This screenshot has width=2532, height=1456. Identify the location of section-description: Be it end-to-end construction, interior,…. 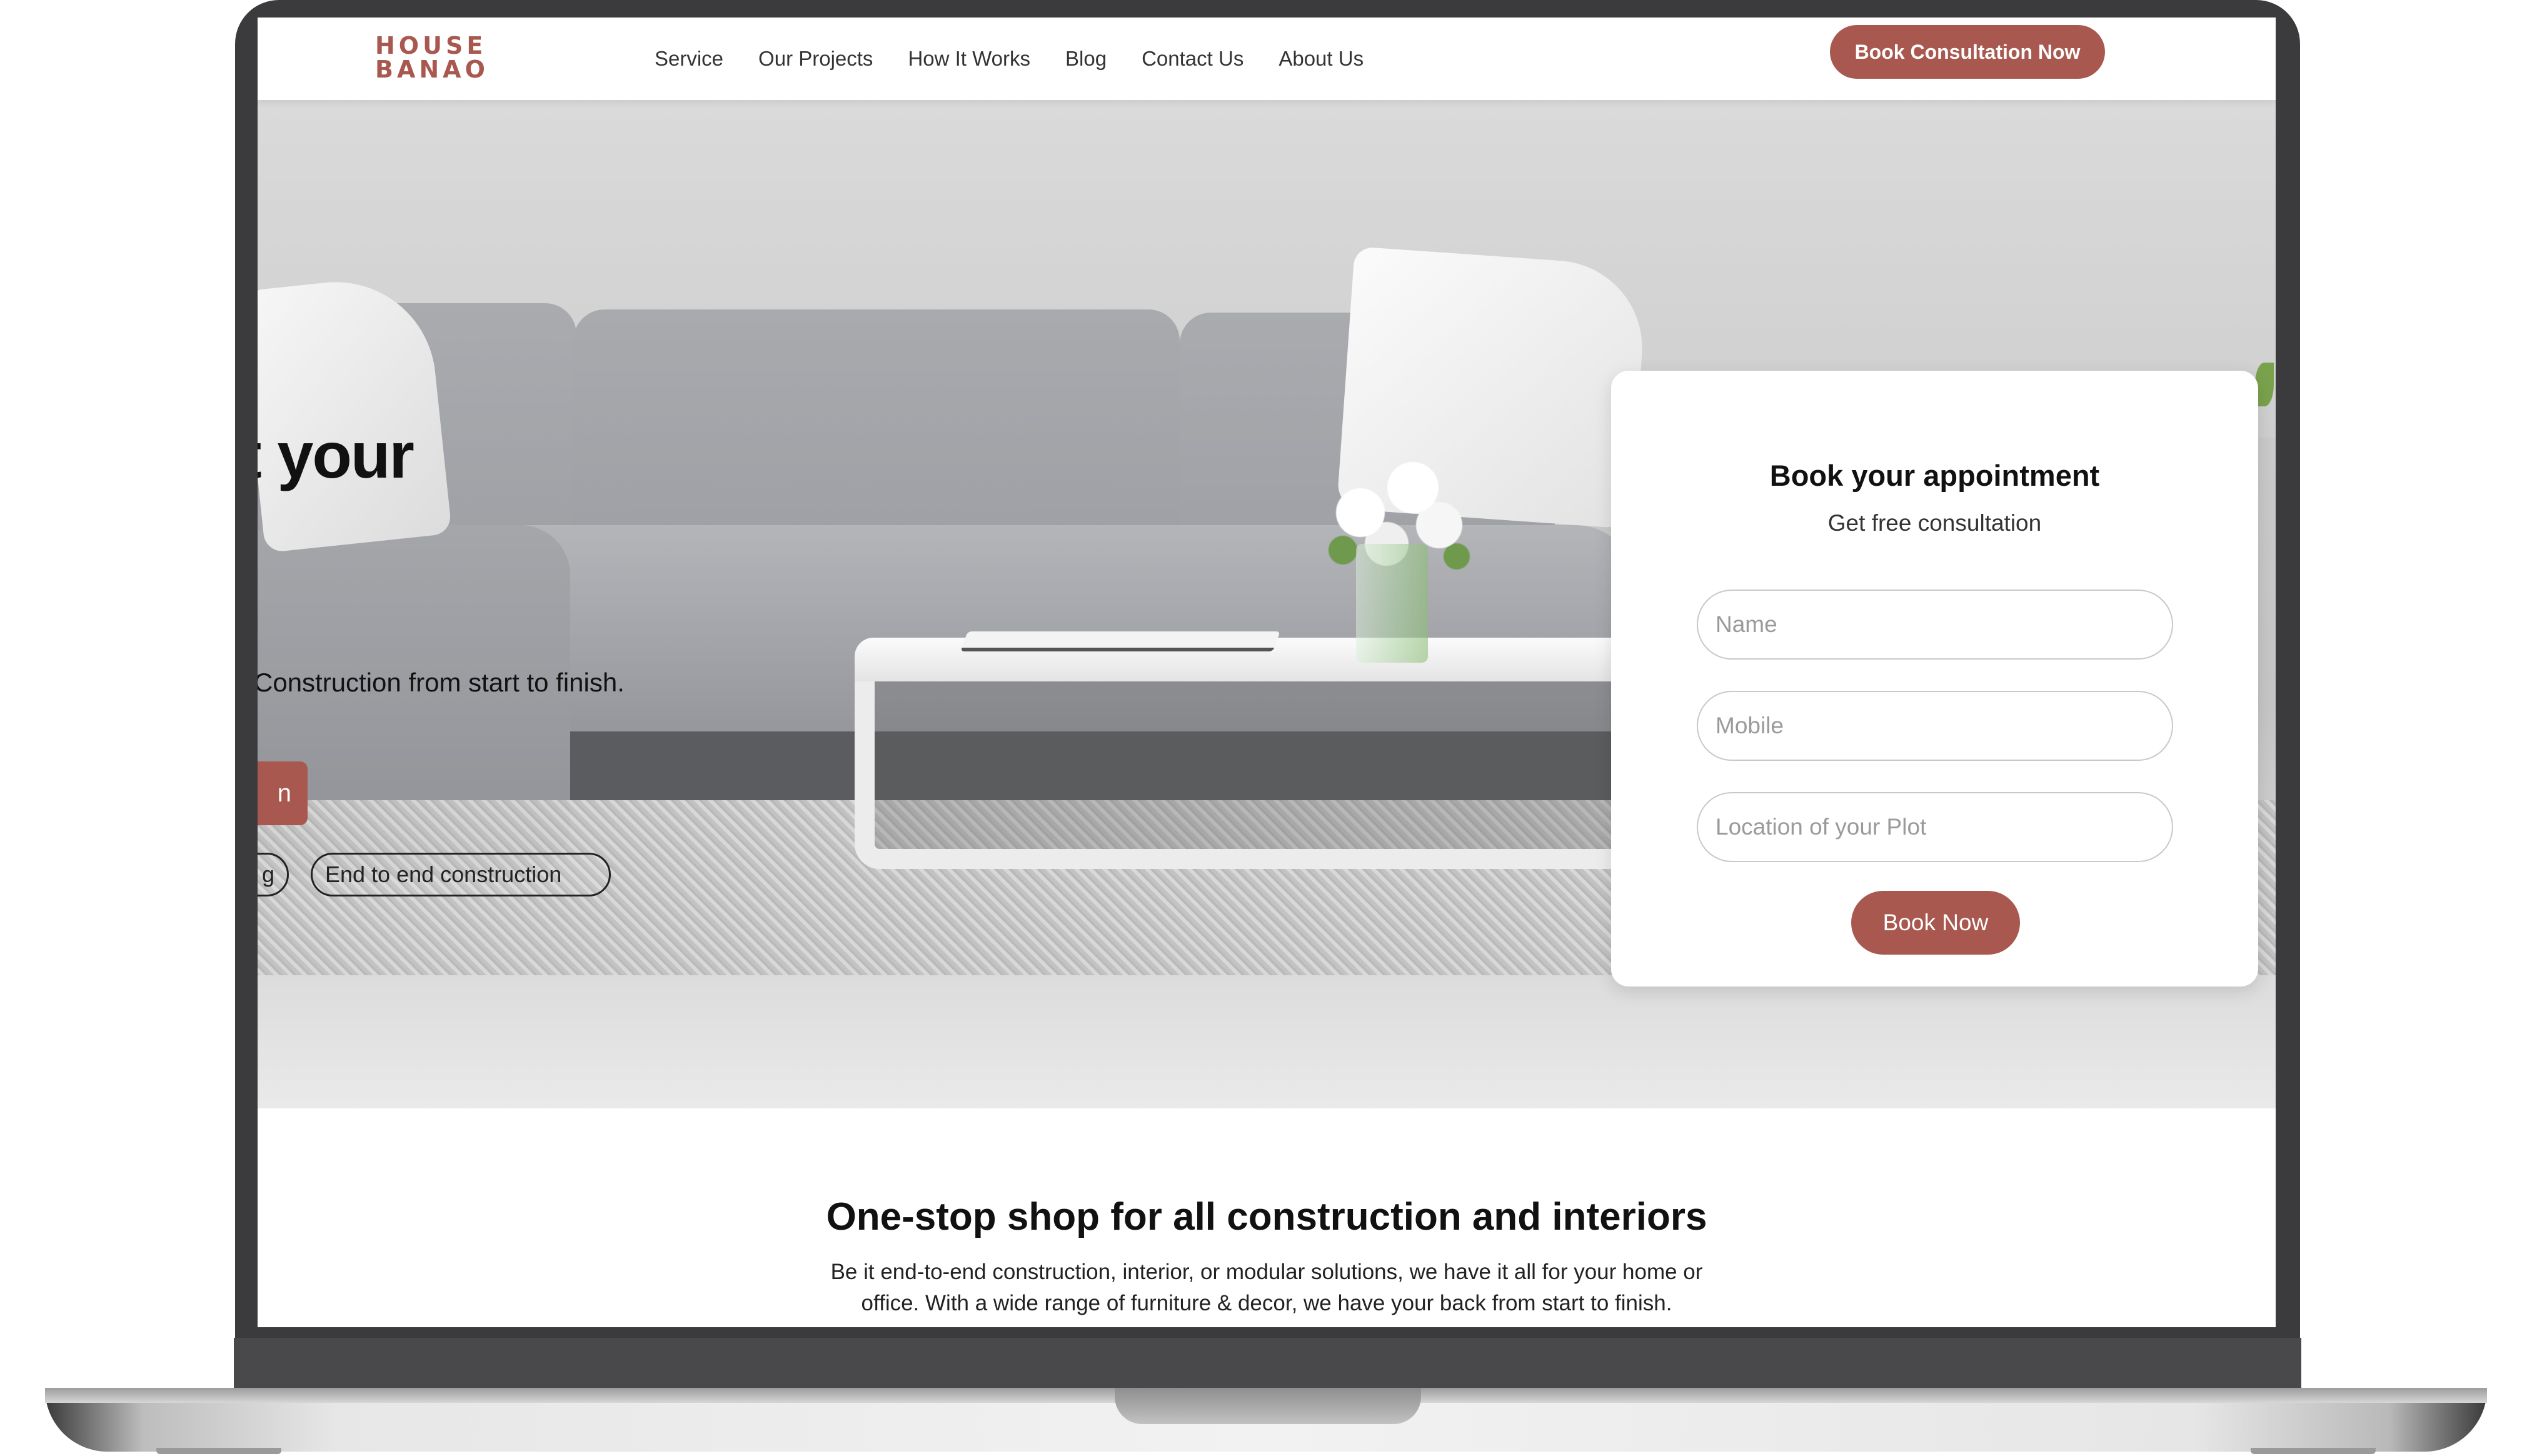
(1266, 1287).